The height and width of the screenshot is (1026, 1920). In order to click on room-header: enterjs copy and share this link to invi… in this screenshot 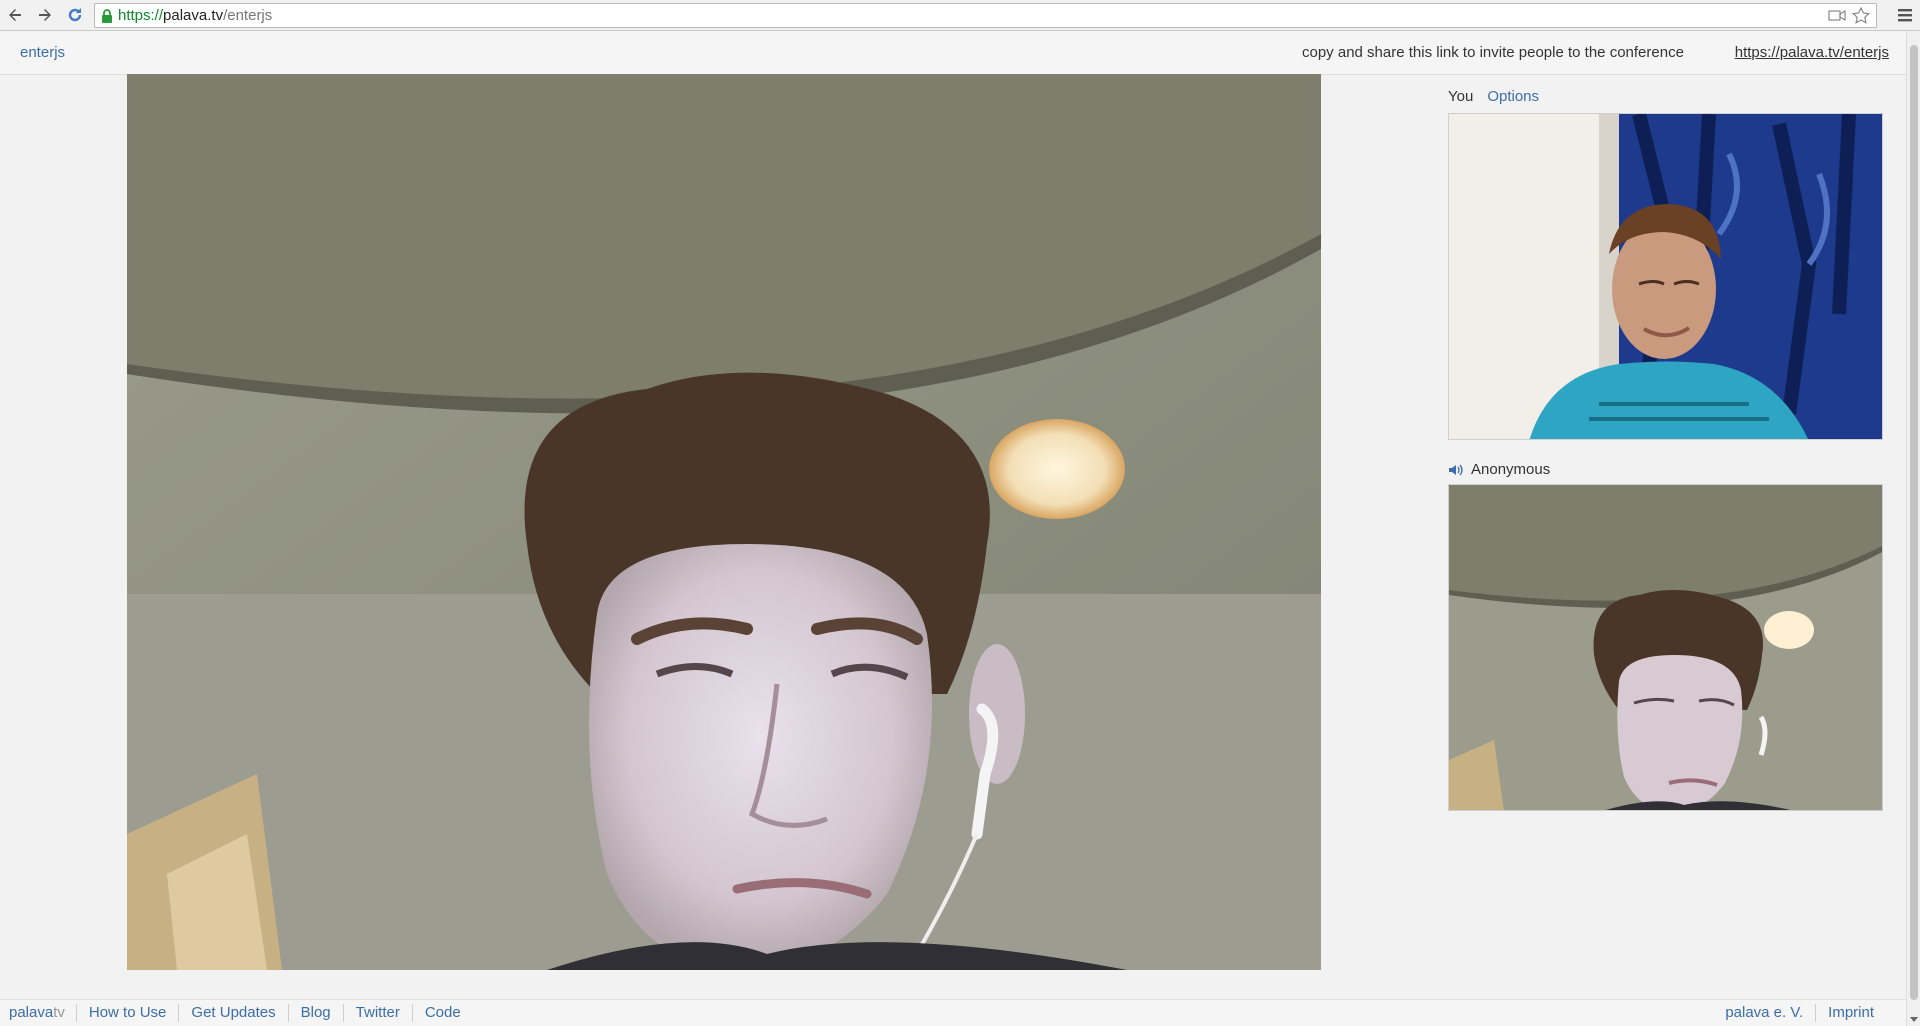, I will do `click(953, 53)`.